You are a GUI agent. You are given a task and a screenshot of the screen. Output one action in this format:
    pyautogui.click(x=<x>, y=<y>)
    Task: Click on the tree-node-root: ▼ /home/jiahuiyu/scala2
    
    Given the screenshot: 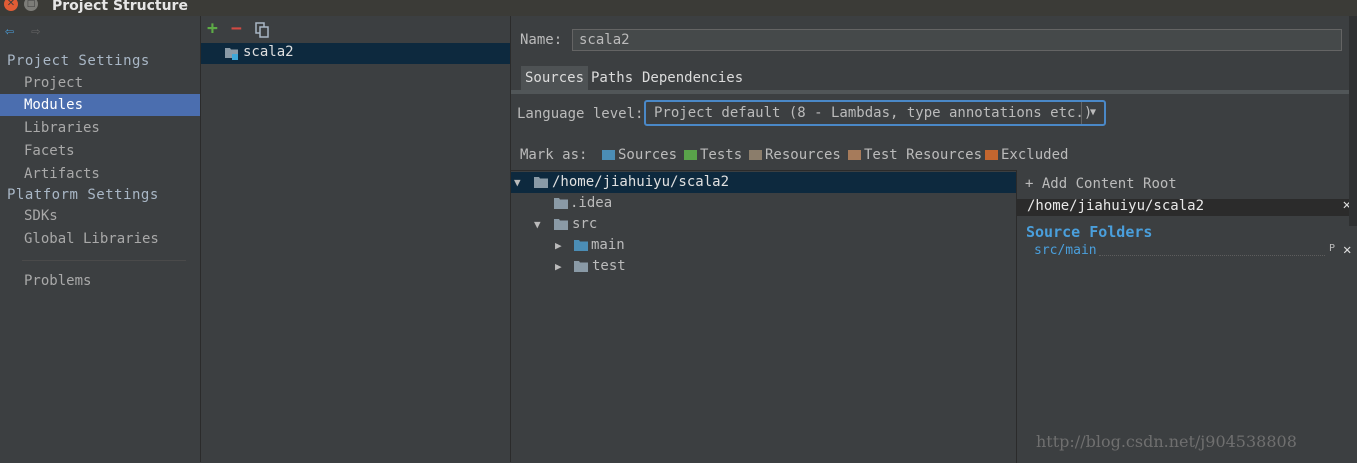 What is the action you would take?
    pyautogui.click(x=763, y=182)
    